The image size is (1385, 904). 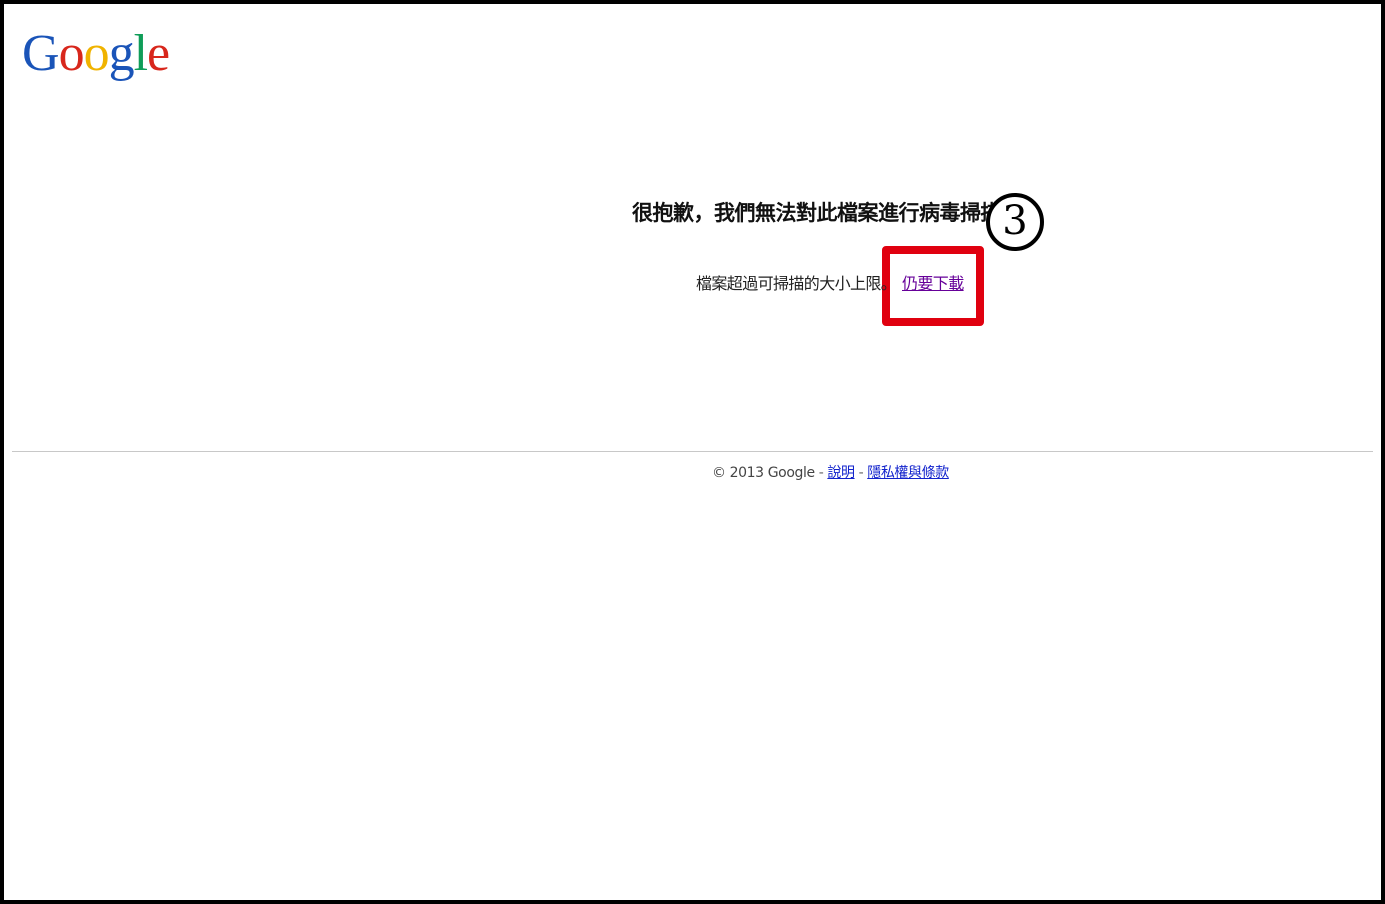 What do you see at coordinates (908, 473) in the screenshot?
I see `privacy-terms-link: 隱私權與條款` at bounding box center [908, 473].